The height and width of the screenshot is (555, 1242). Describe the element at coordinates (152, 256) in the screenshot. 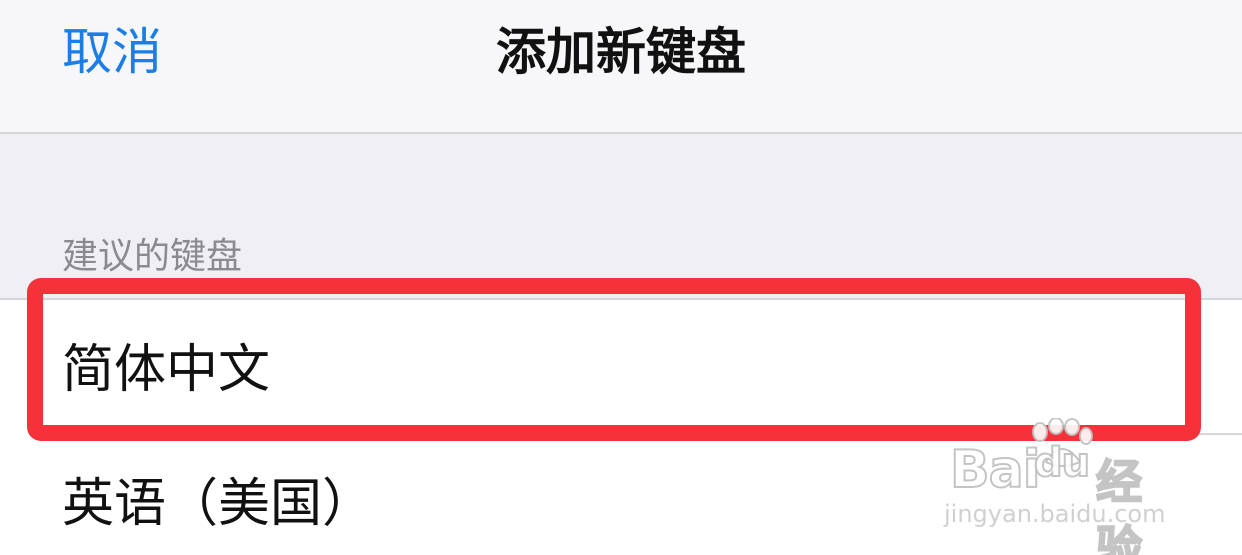

I see `section-header-suggested-keyboards: 建议的键盘` at that location.